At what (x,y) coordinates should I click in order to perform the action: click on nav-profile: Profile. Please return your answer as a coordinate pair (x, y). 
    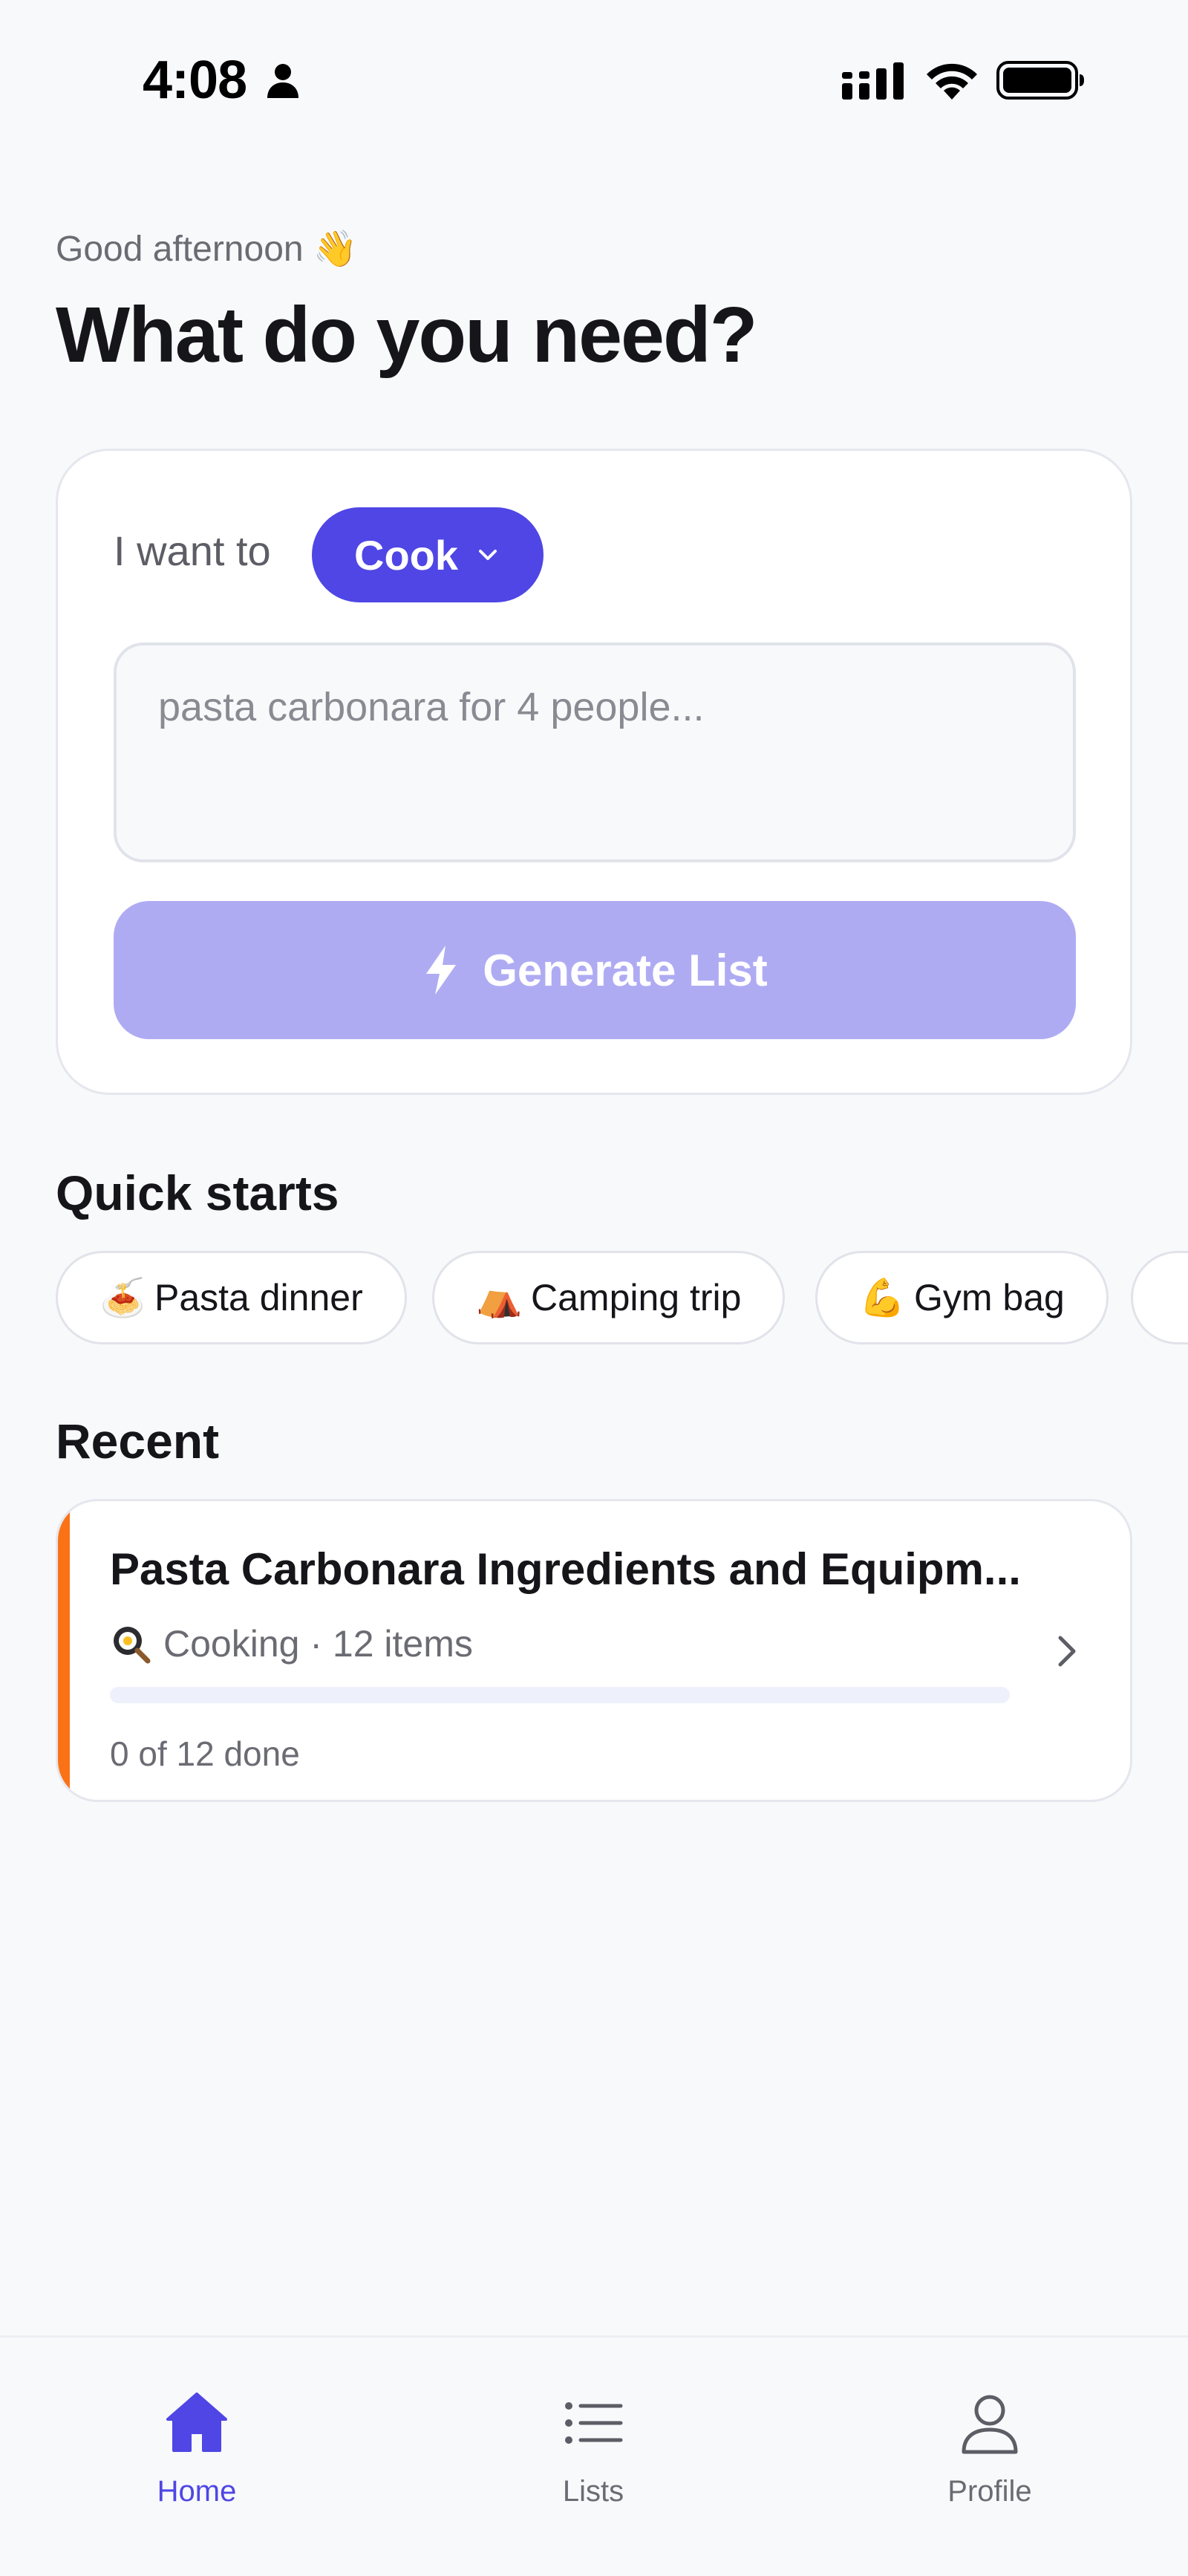
    Looking at the image, I should click on (990, 2441).